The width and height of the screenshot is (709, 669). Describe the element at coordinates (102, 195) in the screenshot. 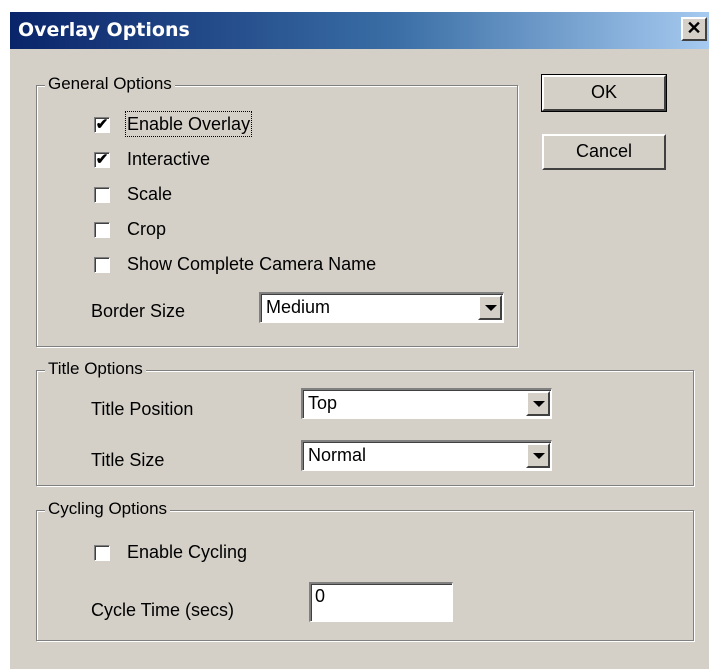

I see `scale-checkbox` at that location.